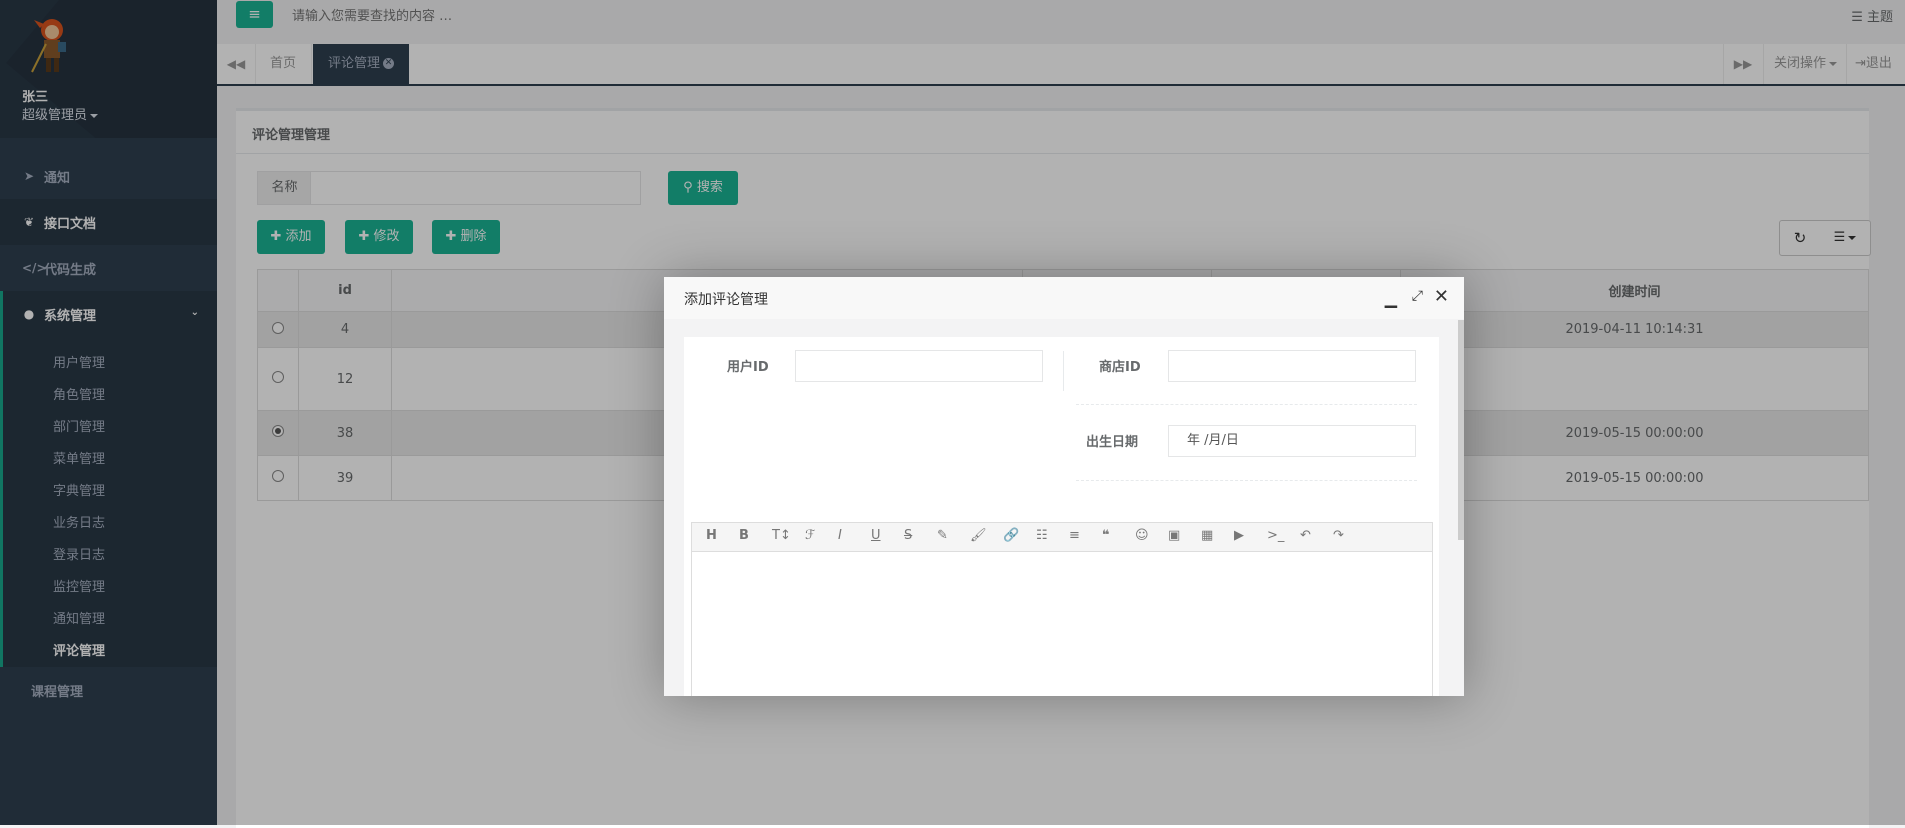 This screenshot has width=1905, height=828. What do you see at coordinates (1074, 535) in the screenshot?
I see `align-icon: ≡` at bounding box center [1074, 535].